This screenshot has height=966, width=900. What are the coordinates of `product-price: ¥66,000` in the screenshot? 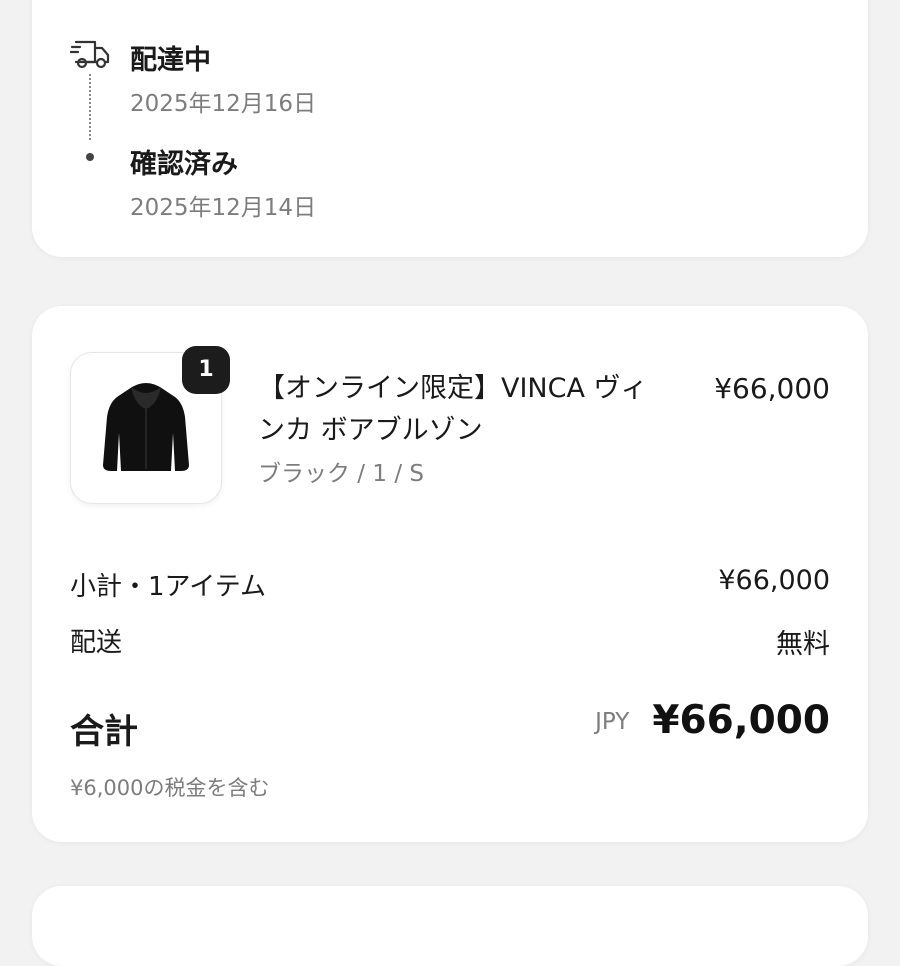 It's located at (772, 388).